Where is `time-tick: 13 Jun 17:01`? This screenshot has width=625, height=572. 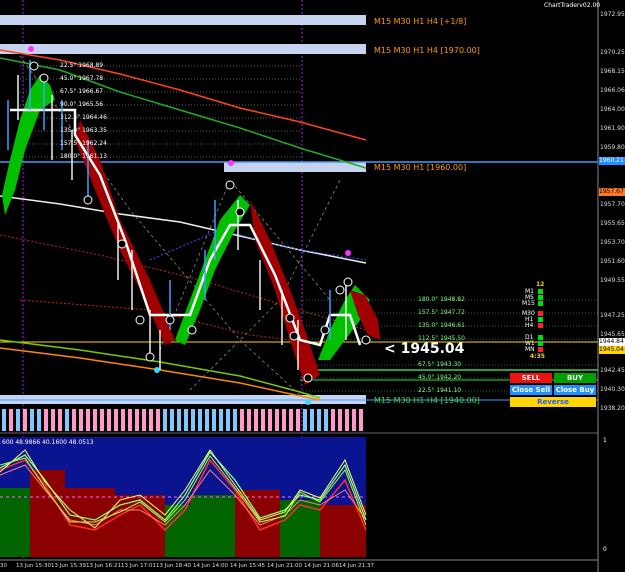
time-tick: 13 Jun 17:01 is located at coordinates (138, 566).